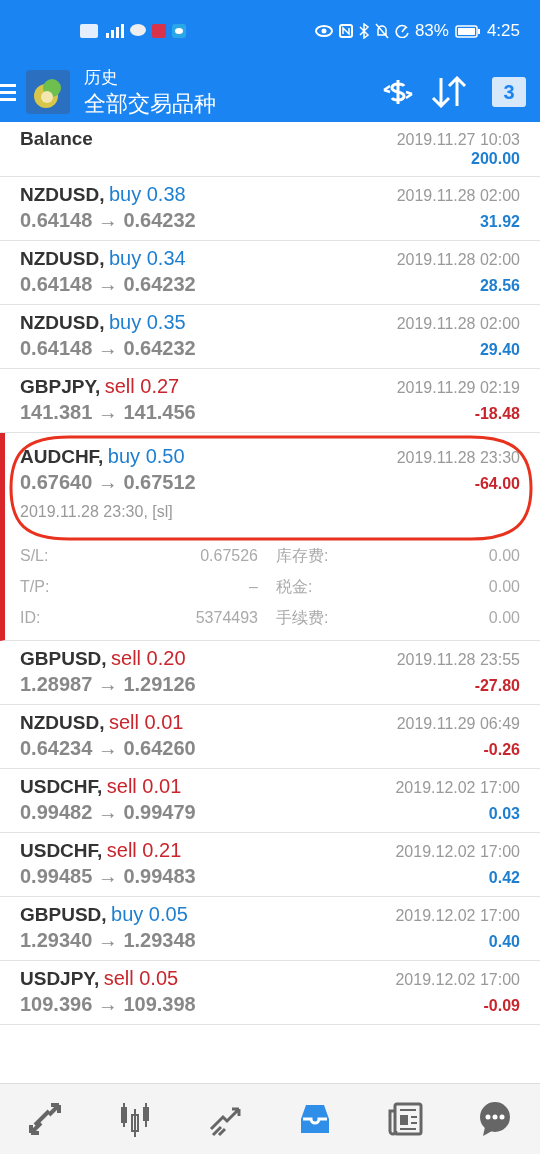  What do you see at coordinates (270, 929) in the screenshot?
I see `deal-row: GBPUSD, buy 0.05 2019.12.02 17:00 1.29340 → 1.29348 0.40` at bounding box center [270, 929].